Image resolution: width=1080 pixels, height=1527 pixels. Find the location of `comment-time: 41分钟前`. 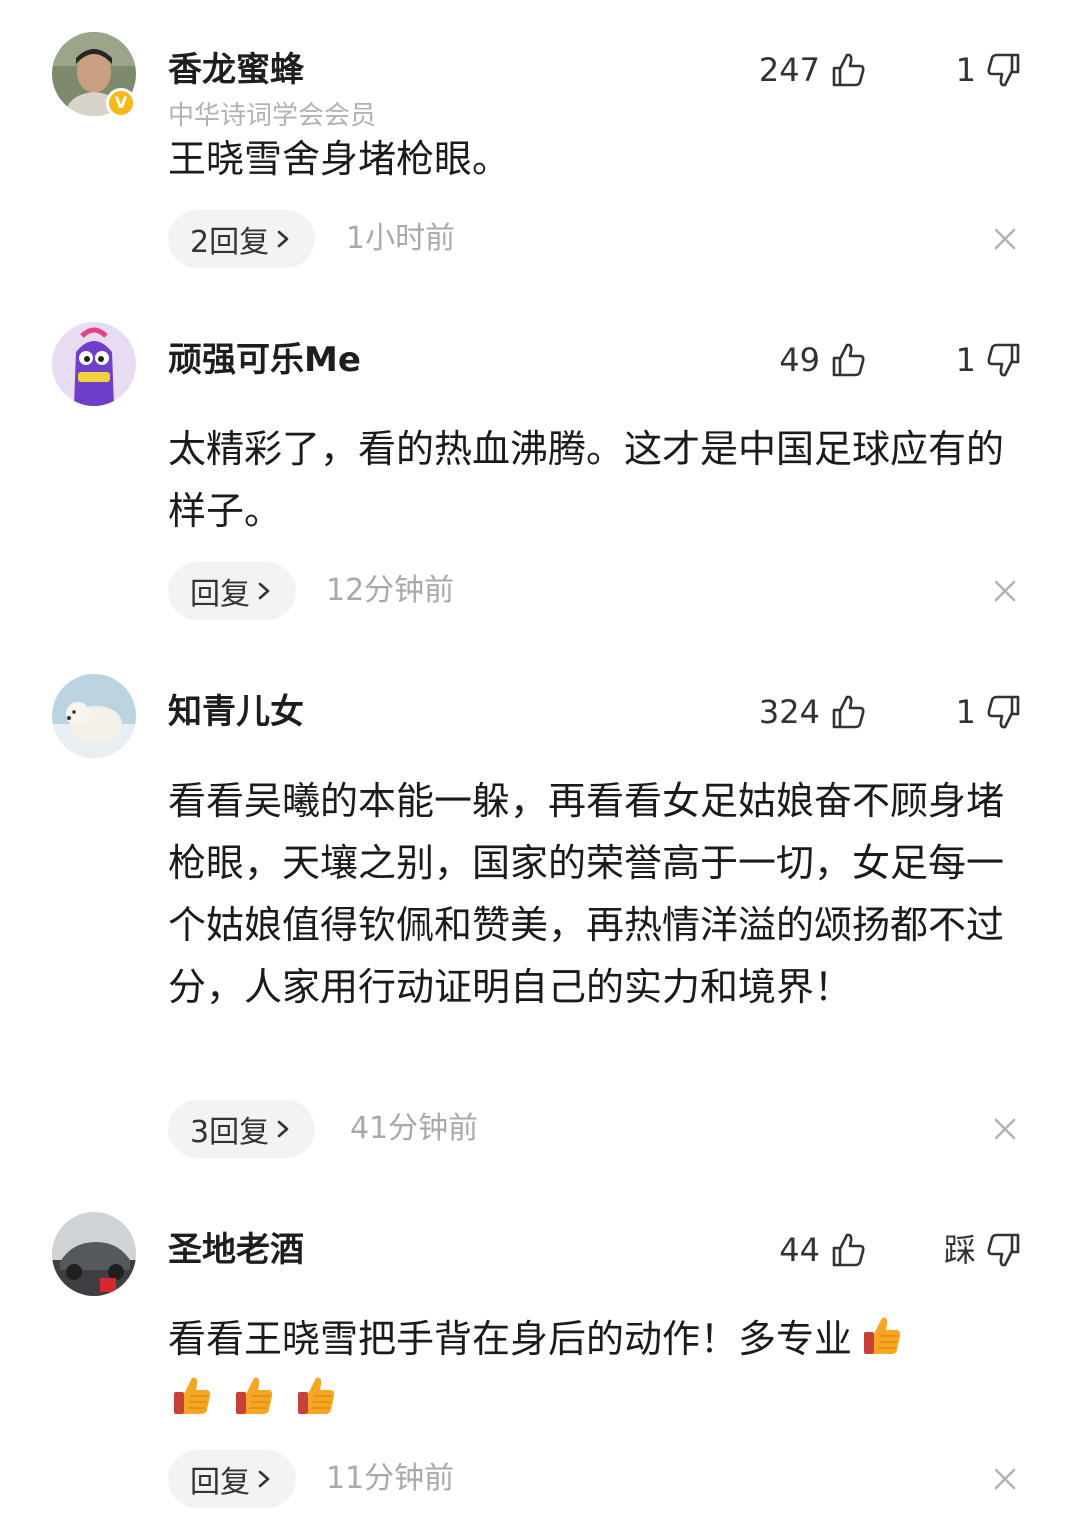

comment-time: 41分钟前 is located at coordinates (414, 1128).